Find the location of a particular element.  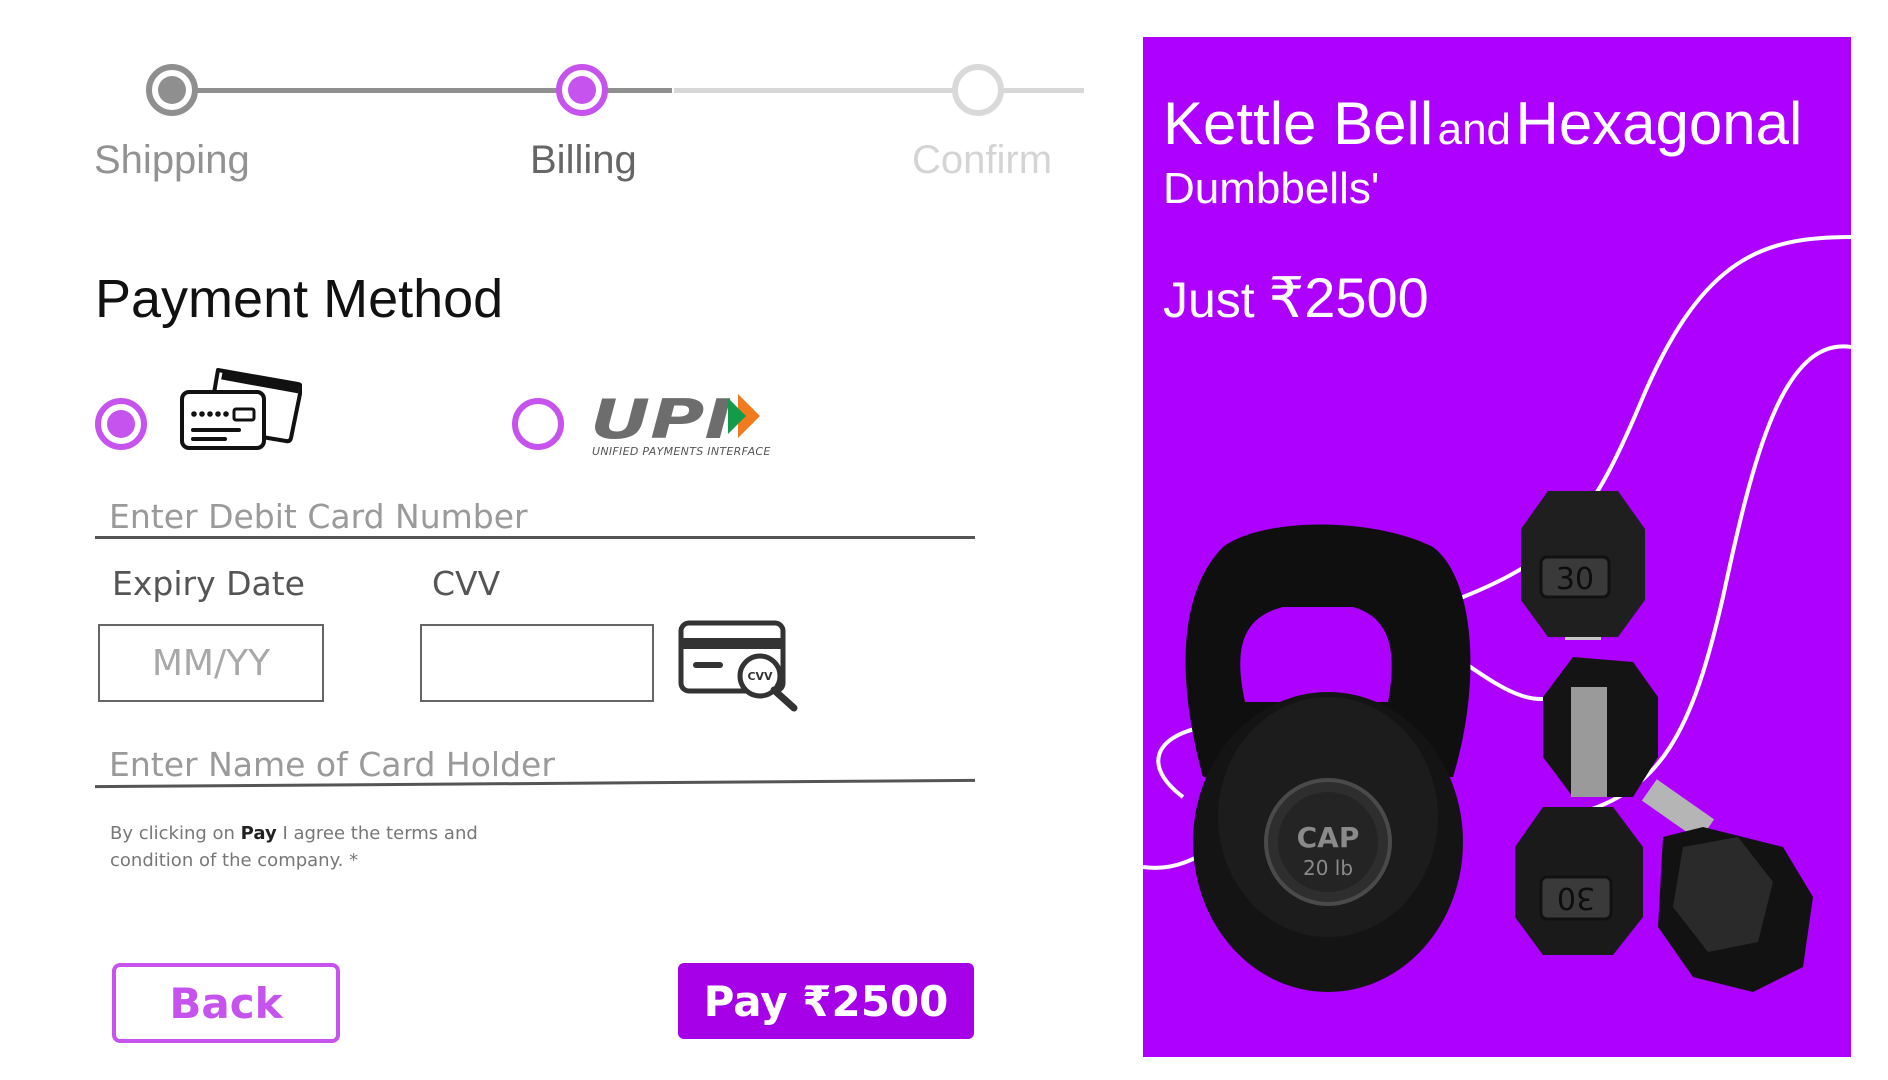

promo-title-kettlebell: Kettle Bell is located at coordinates (1298, 123).